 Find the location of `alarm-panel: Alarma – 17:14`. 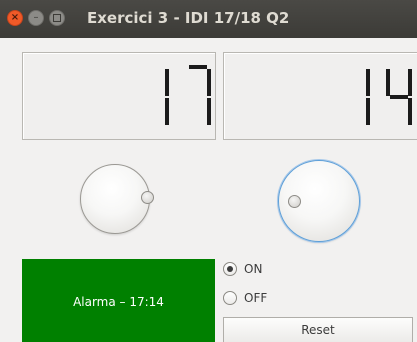

alarm-panel: Alarma – 17:14 is located at coordinates (118, 300).